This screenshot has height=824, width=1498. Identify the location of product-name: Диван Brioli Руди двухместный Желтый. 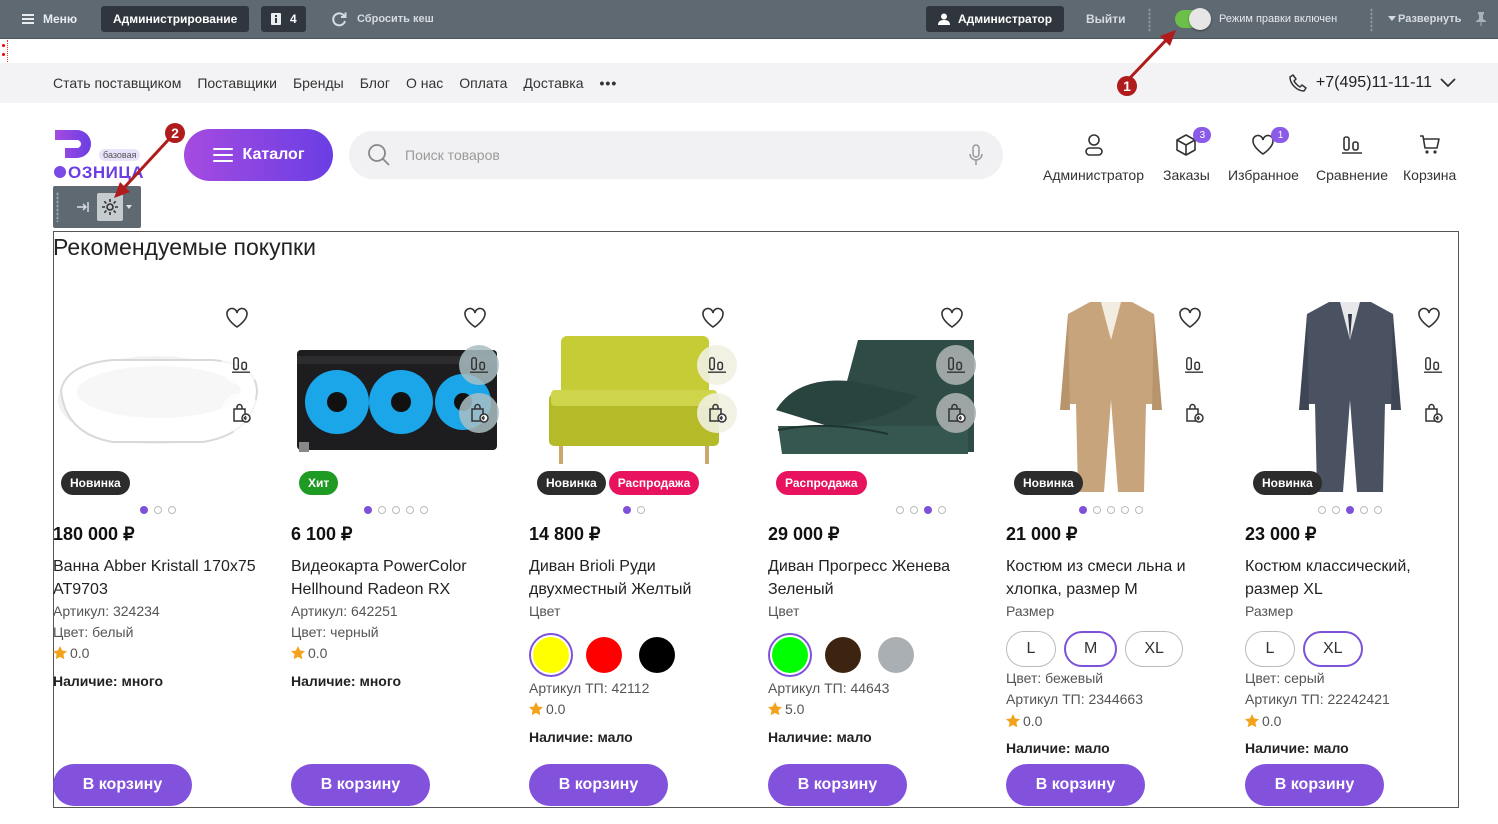
(634, 578).